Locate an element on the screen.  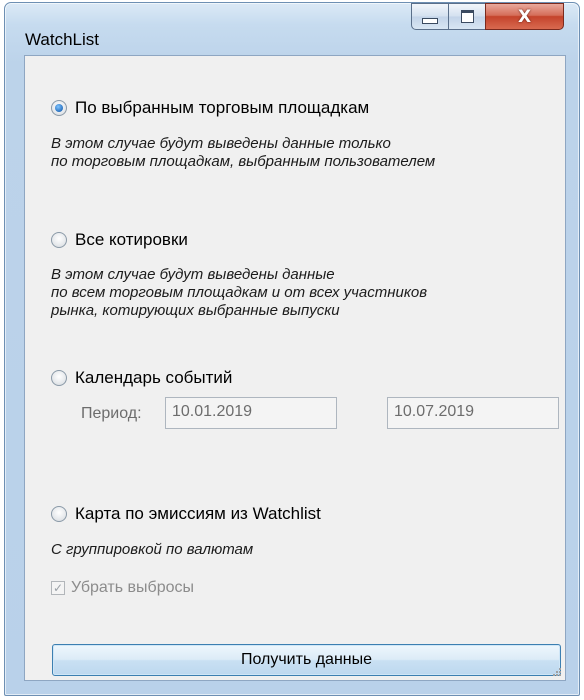
radio-selected-venues: По выбранным торговым площадкам is located at coordinates (210, 108).